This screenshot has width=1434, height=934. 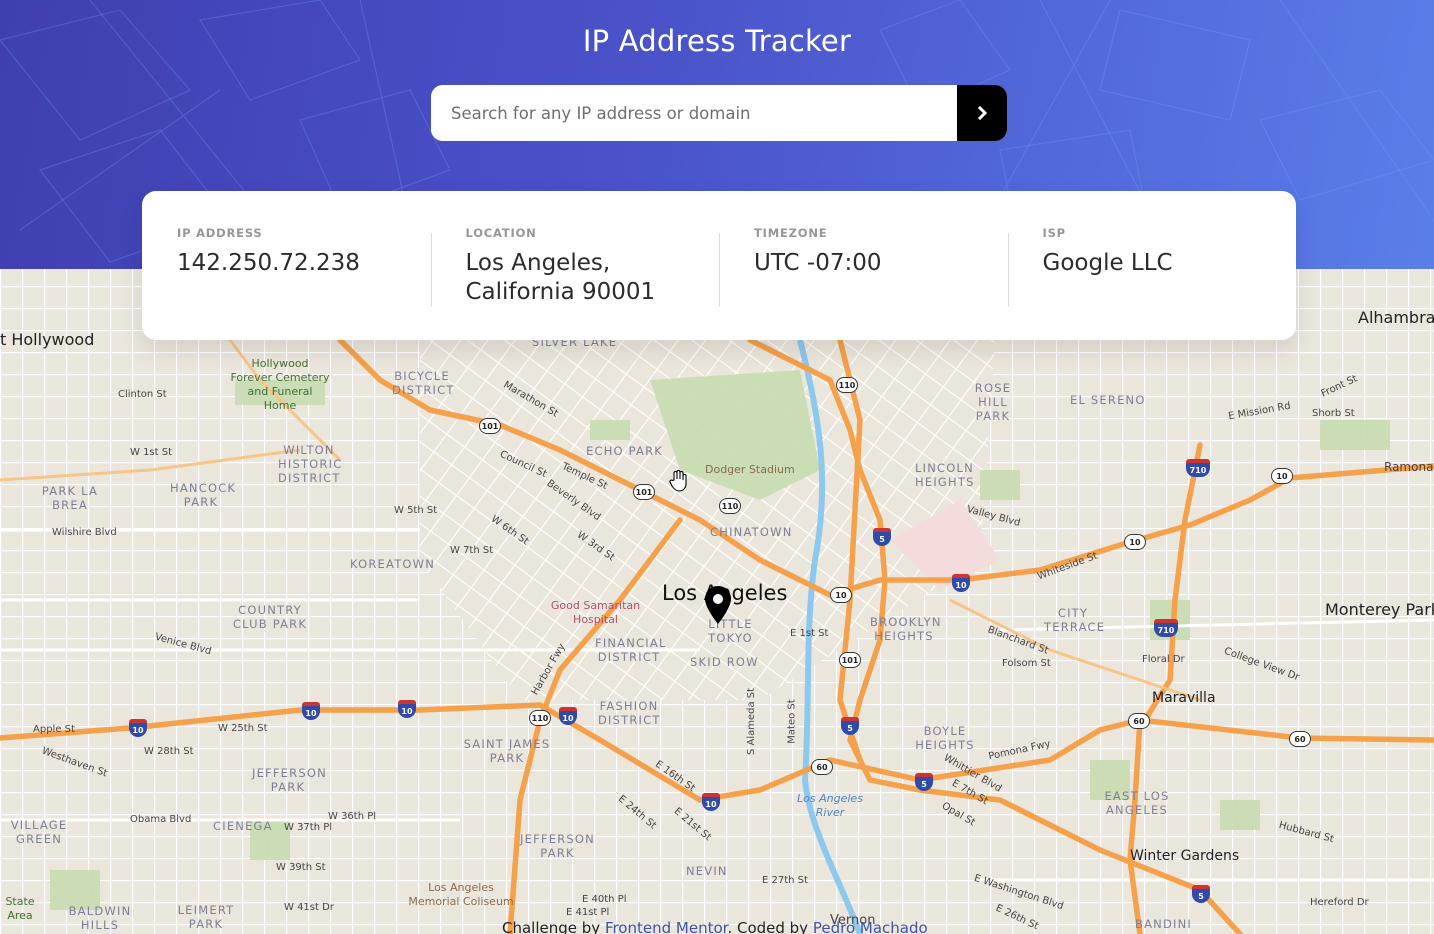 What do you see at coordinates (54, 729) in the screenshot?
I see `map-label-street: Apple St` at bounding box center [54, 729].